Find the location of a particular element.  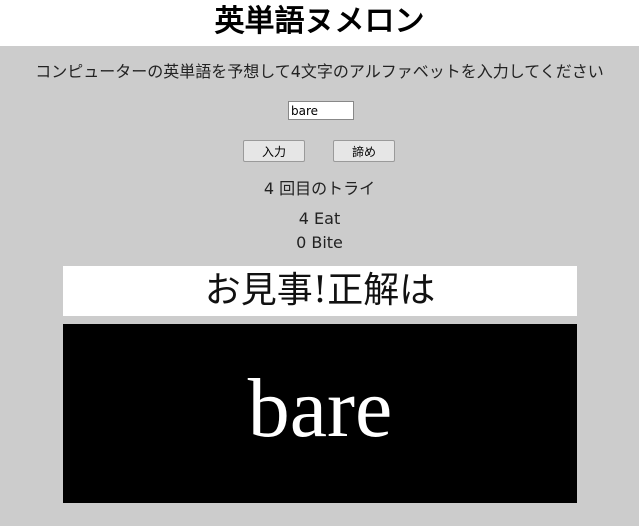

instruction-text: コンピューターの英単語を予想して4文字のアルファベットを入力してください is located at coordinates (319, 71).